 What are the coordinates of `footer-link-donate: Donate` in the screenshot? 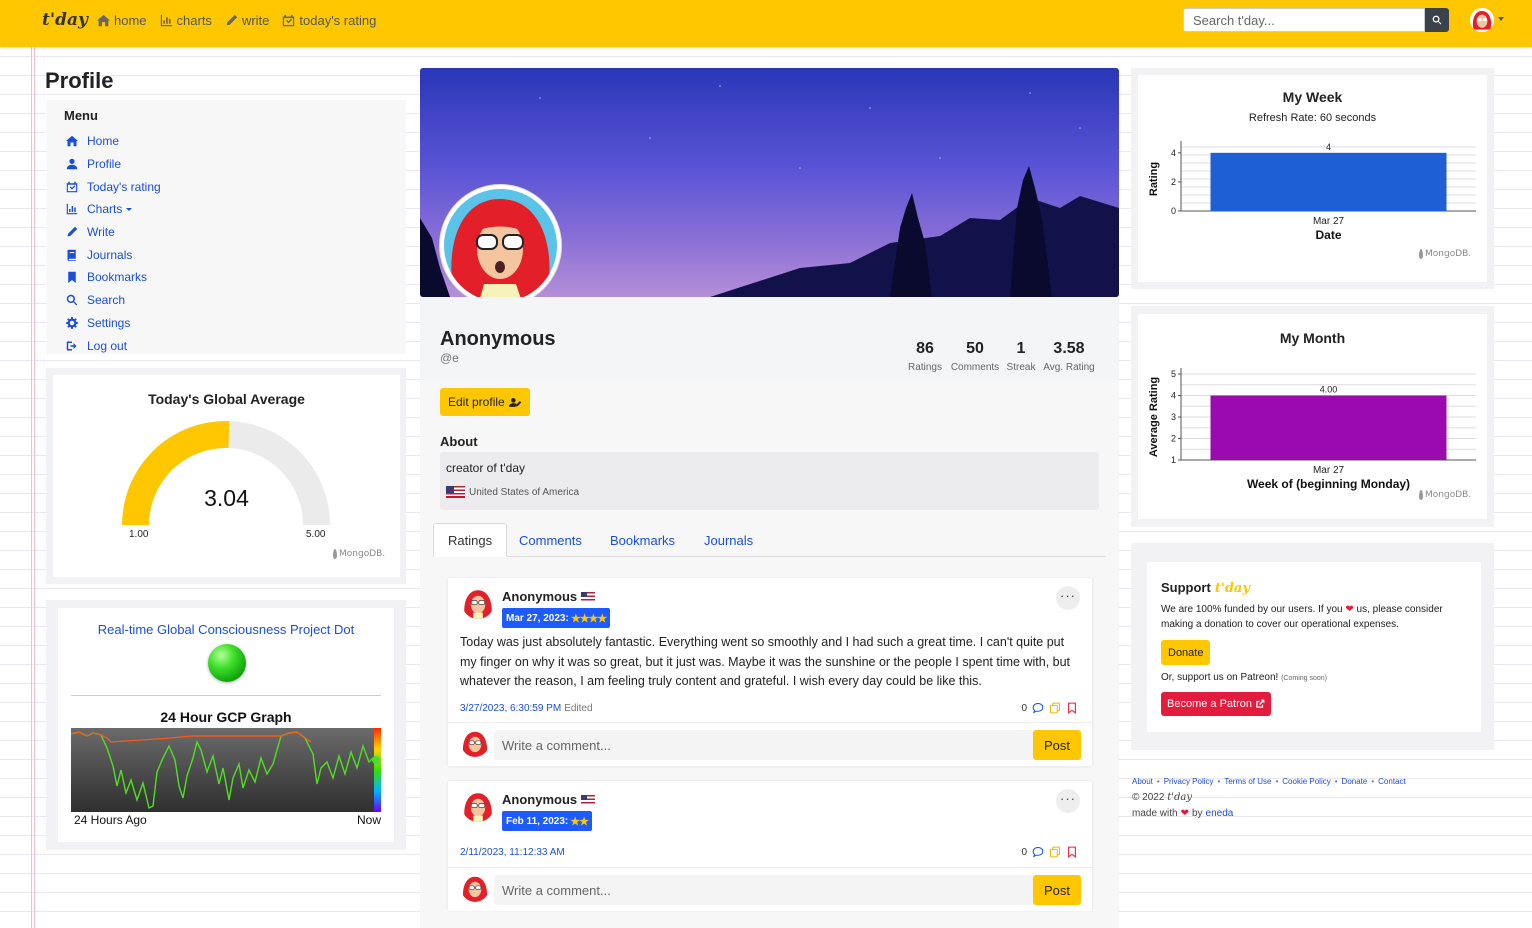 It's located at (1355, 781).